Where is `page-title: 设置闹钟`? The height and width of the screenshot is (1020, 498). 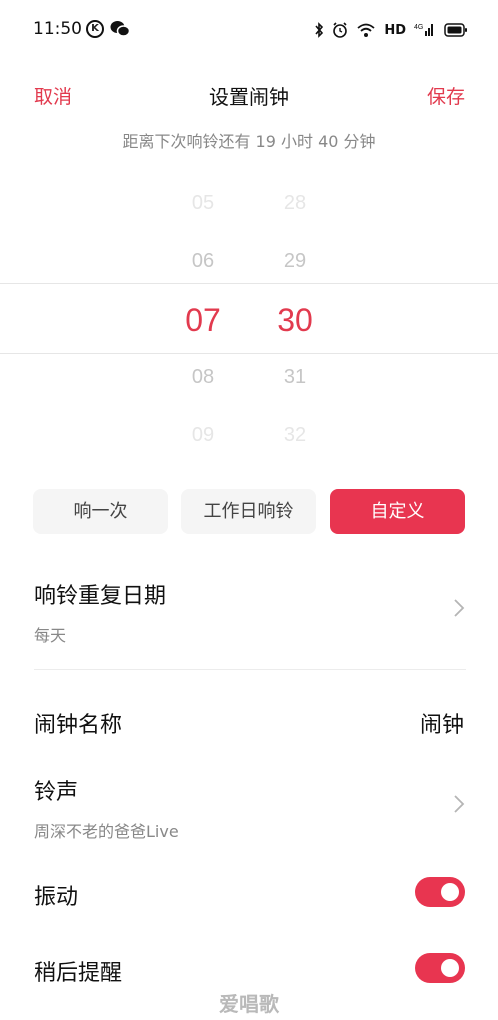 page-title: 设置闹钟 is located at coordinates (249, 97).